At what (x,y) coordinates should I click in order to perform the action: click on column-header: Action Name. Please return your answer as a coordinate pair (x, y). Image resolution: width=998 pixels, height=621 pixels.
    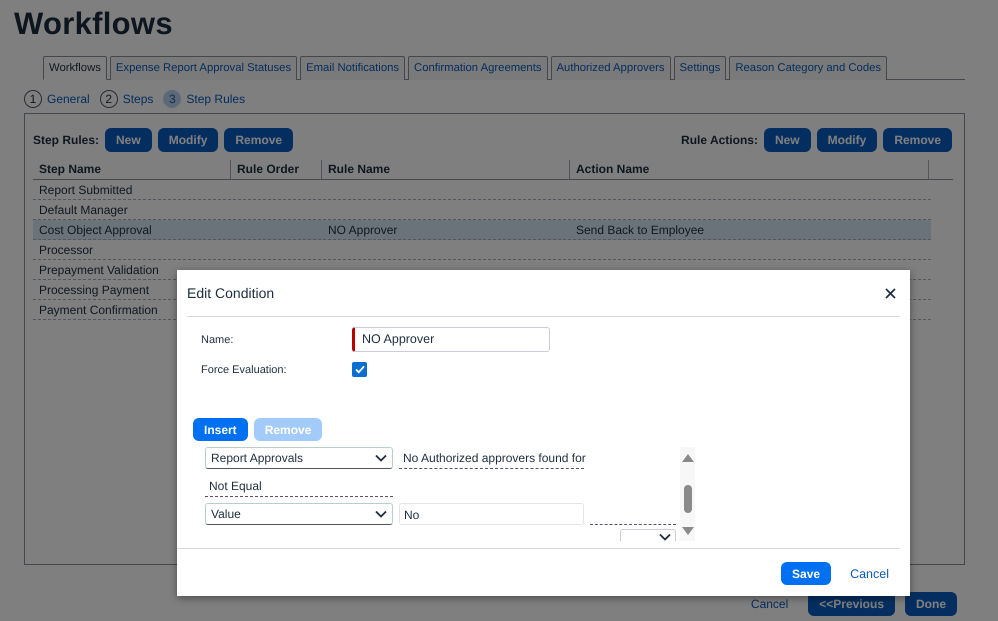
    Looking at the image, I should click on (749, 169).